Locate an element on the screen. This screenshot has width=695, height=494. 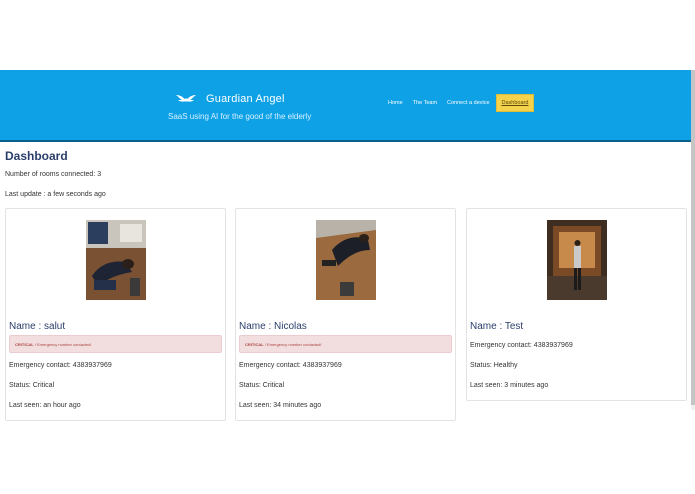
brand-link: Guardian Angel is located at coordinates (230, 99).